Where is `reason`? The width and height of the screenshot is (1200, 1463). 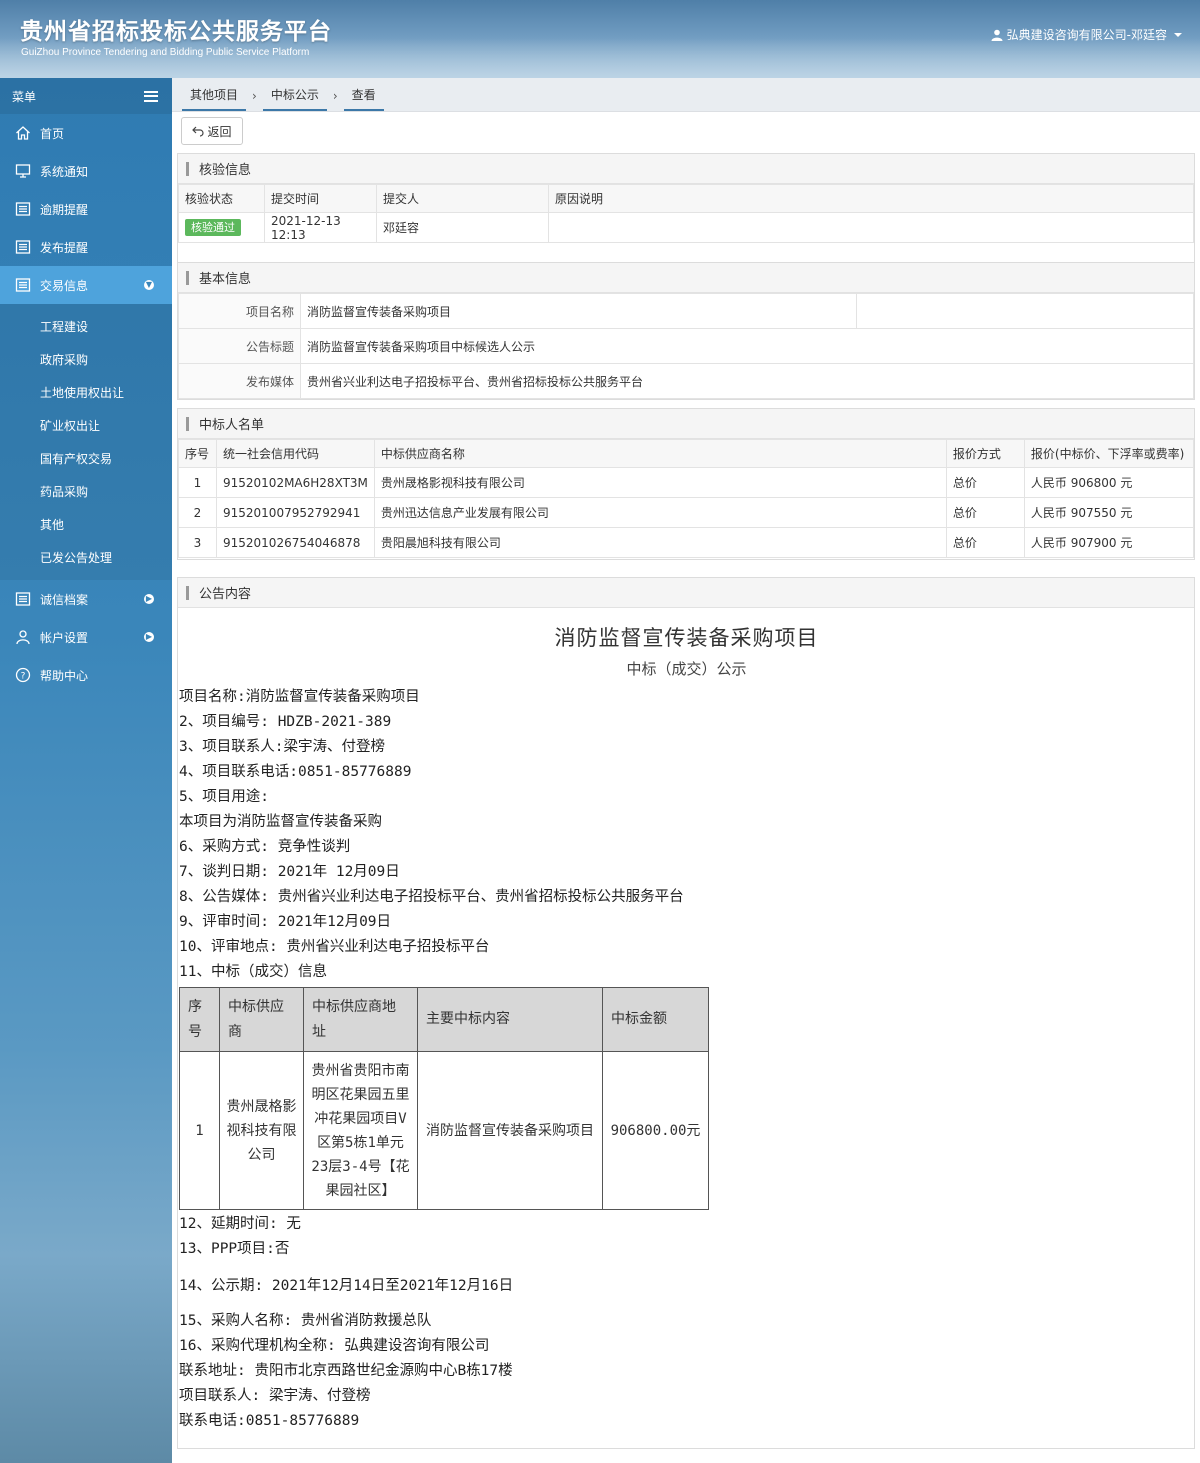 reason is located at coordinates (871, 227).